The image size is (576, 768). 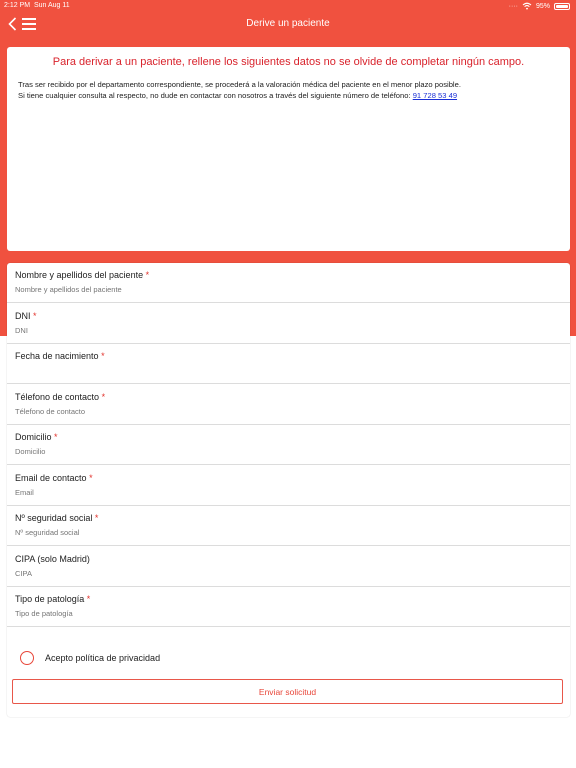 I want to click on cipa-input, so click(x=275, y=573).